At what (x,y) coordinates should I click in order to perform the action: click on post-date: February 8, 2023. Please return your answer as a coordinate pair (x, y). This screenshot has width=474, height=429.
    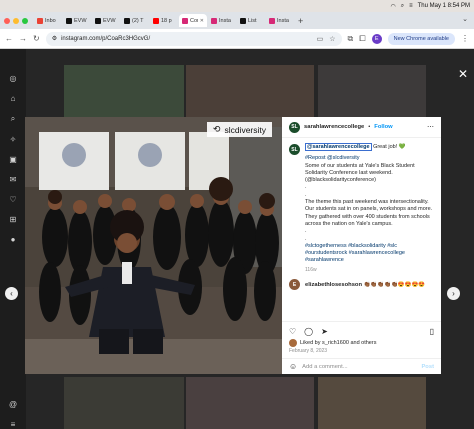
    Looking at the image, I should click on (308, 351).